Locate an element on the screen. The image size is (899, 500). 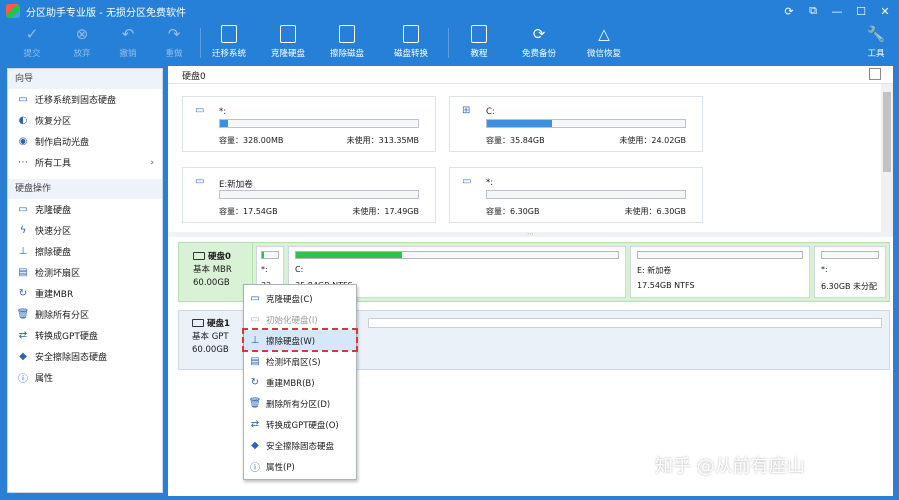
sidebar-item-label: 迁移系统到固态硬盘 is located at coordinates (76, 101).